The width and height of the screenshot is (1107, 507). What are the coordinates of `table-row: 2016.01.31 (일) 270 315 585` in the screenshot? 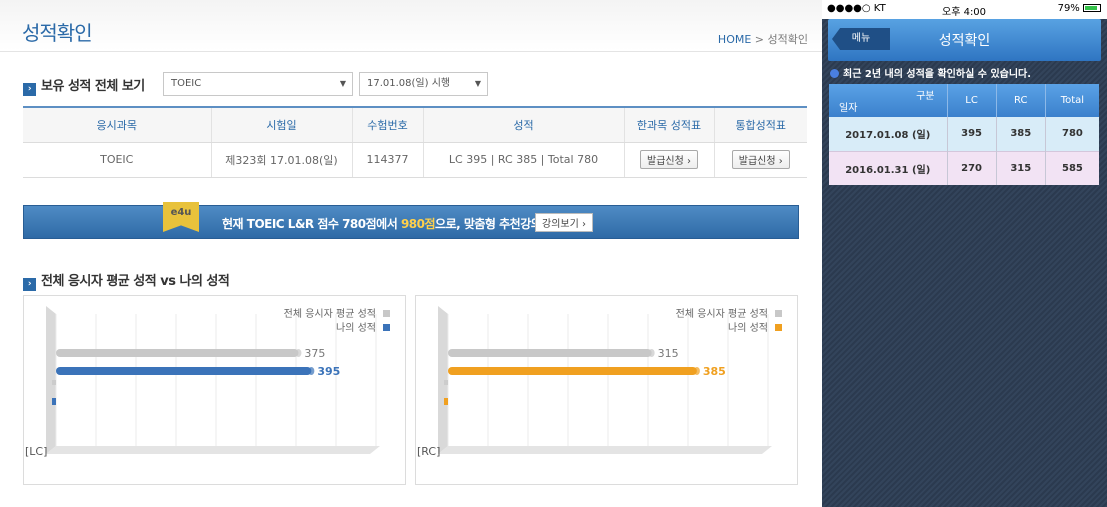 It's located at (964, 167).